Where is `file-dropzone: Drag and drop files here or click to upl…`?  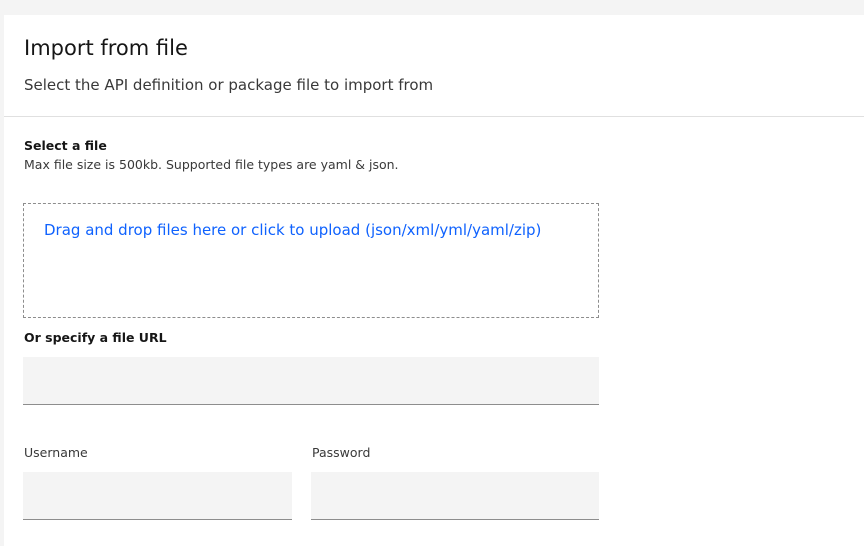 file-dropzone: Drag and drop files here or click to upl… is located at coordinates (311, 260).